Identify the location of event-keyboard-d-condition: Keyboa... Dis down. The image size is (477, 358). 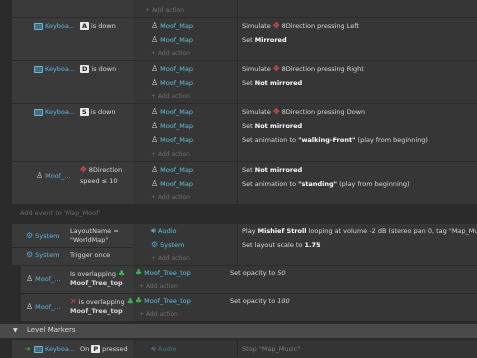
(72, 82).